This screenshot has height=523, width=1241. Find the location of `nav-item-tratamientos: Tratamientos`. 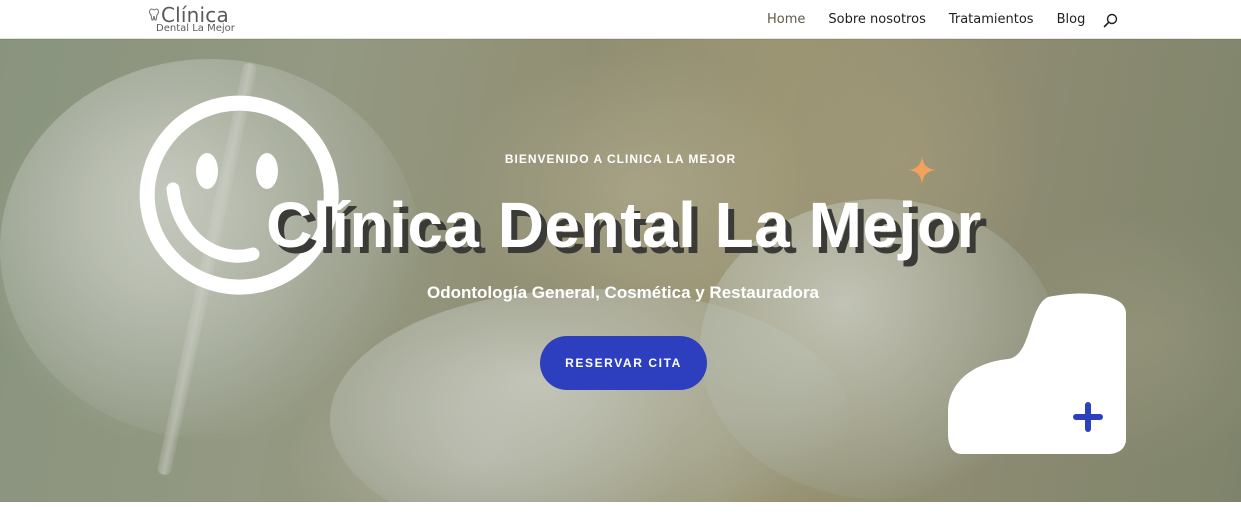

nav-item-tratamientos: Tratamientos is located at coordinates (991, 19).